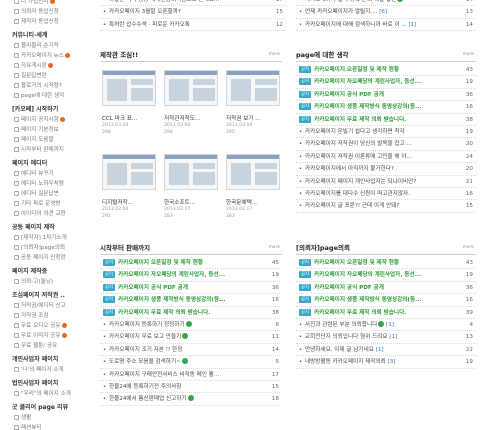 This screenshot has width=480, height=430. I want to click on post-title-link: 내방방활동 카카오페이지 제작의뢰, so click(345, 362).